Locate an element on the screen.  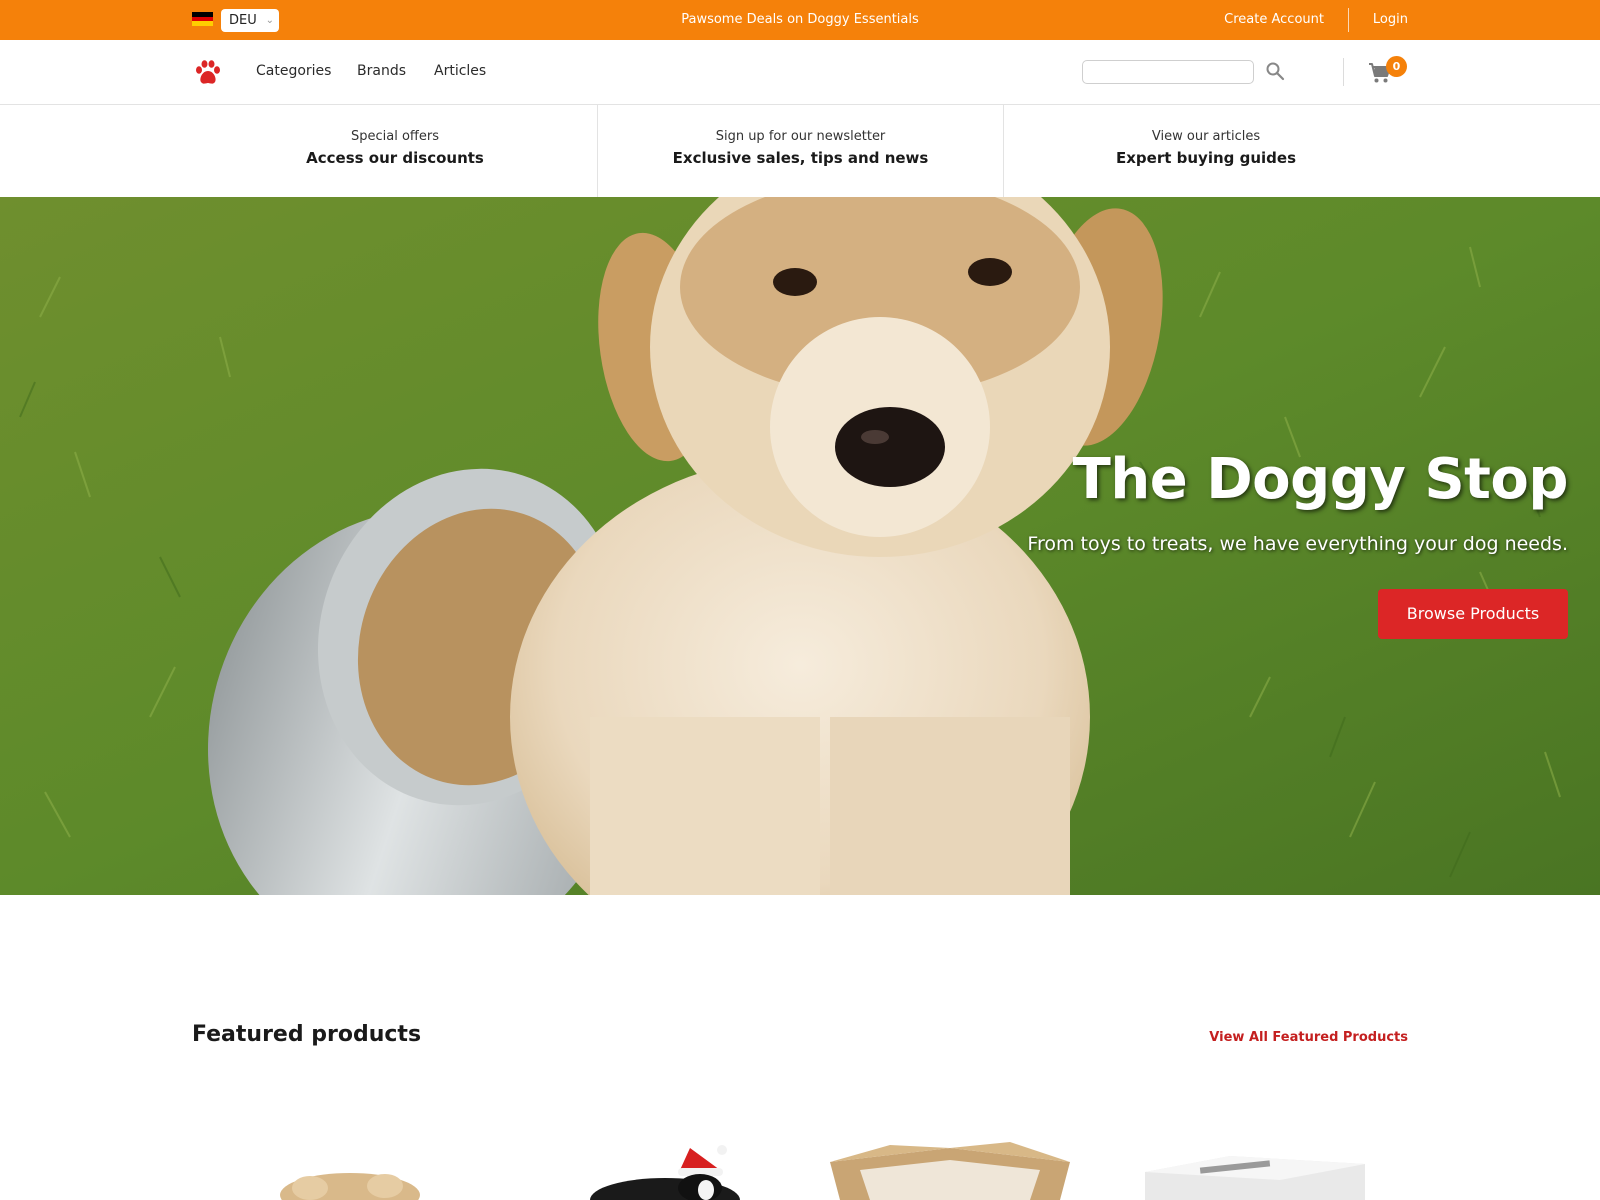
product-image-dog-costume is located at coordinates (660, 1170).